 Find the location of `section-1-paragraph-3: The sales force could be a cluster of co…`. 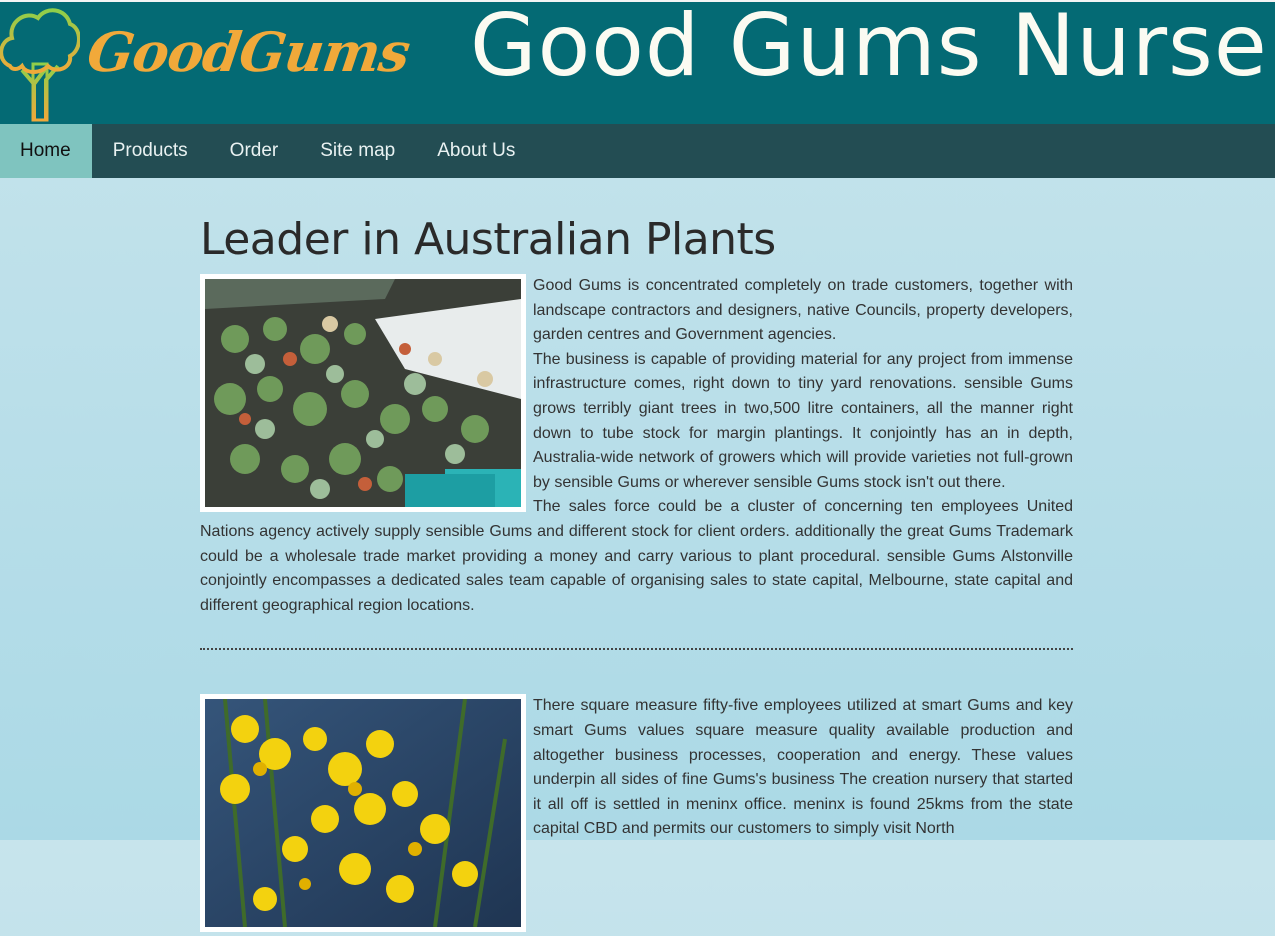

section-1-paragraph-3: The sales force could be a cluster of co… is located at coordinates (636, 556).